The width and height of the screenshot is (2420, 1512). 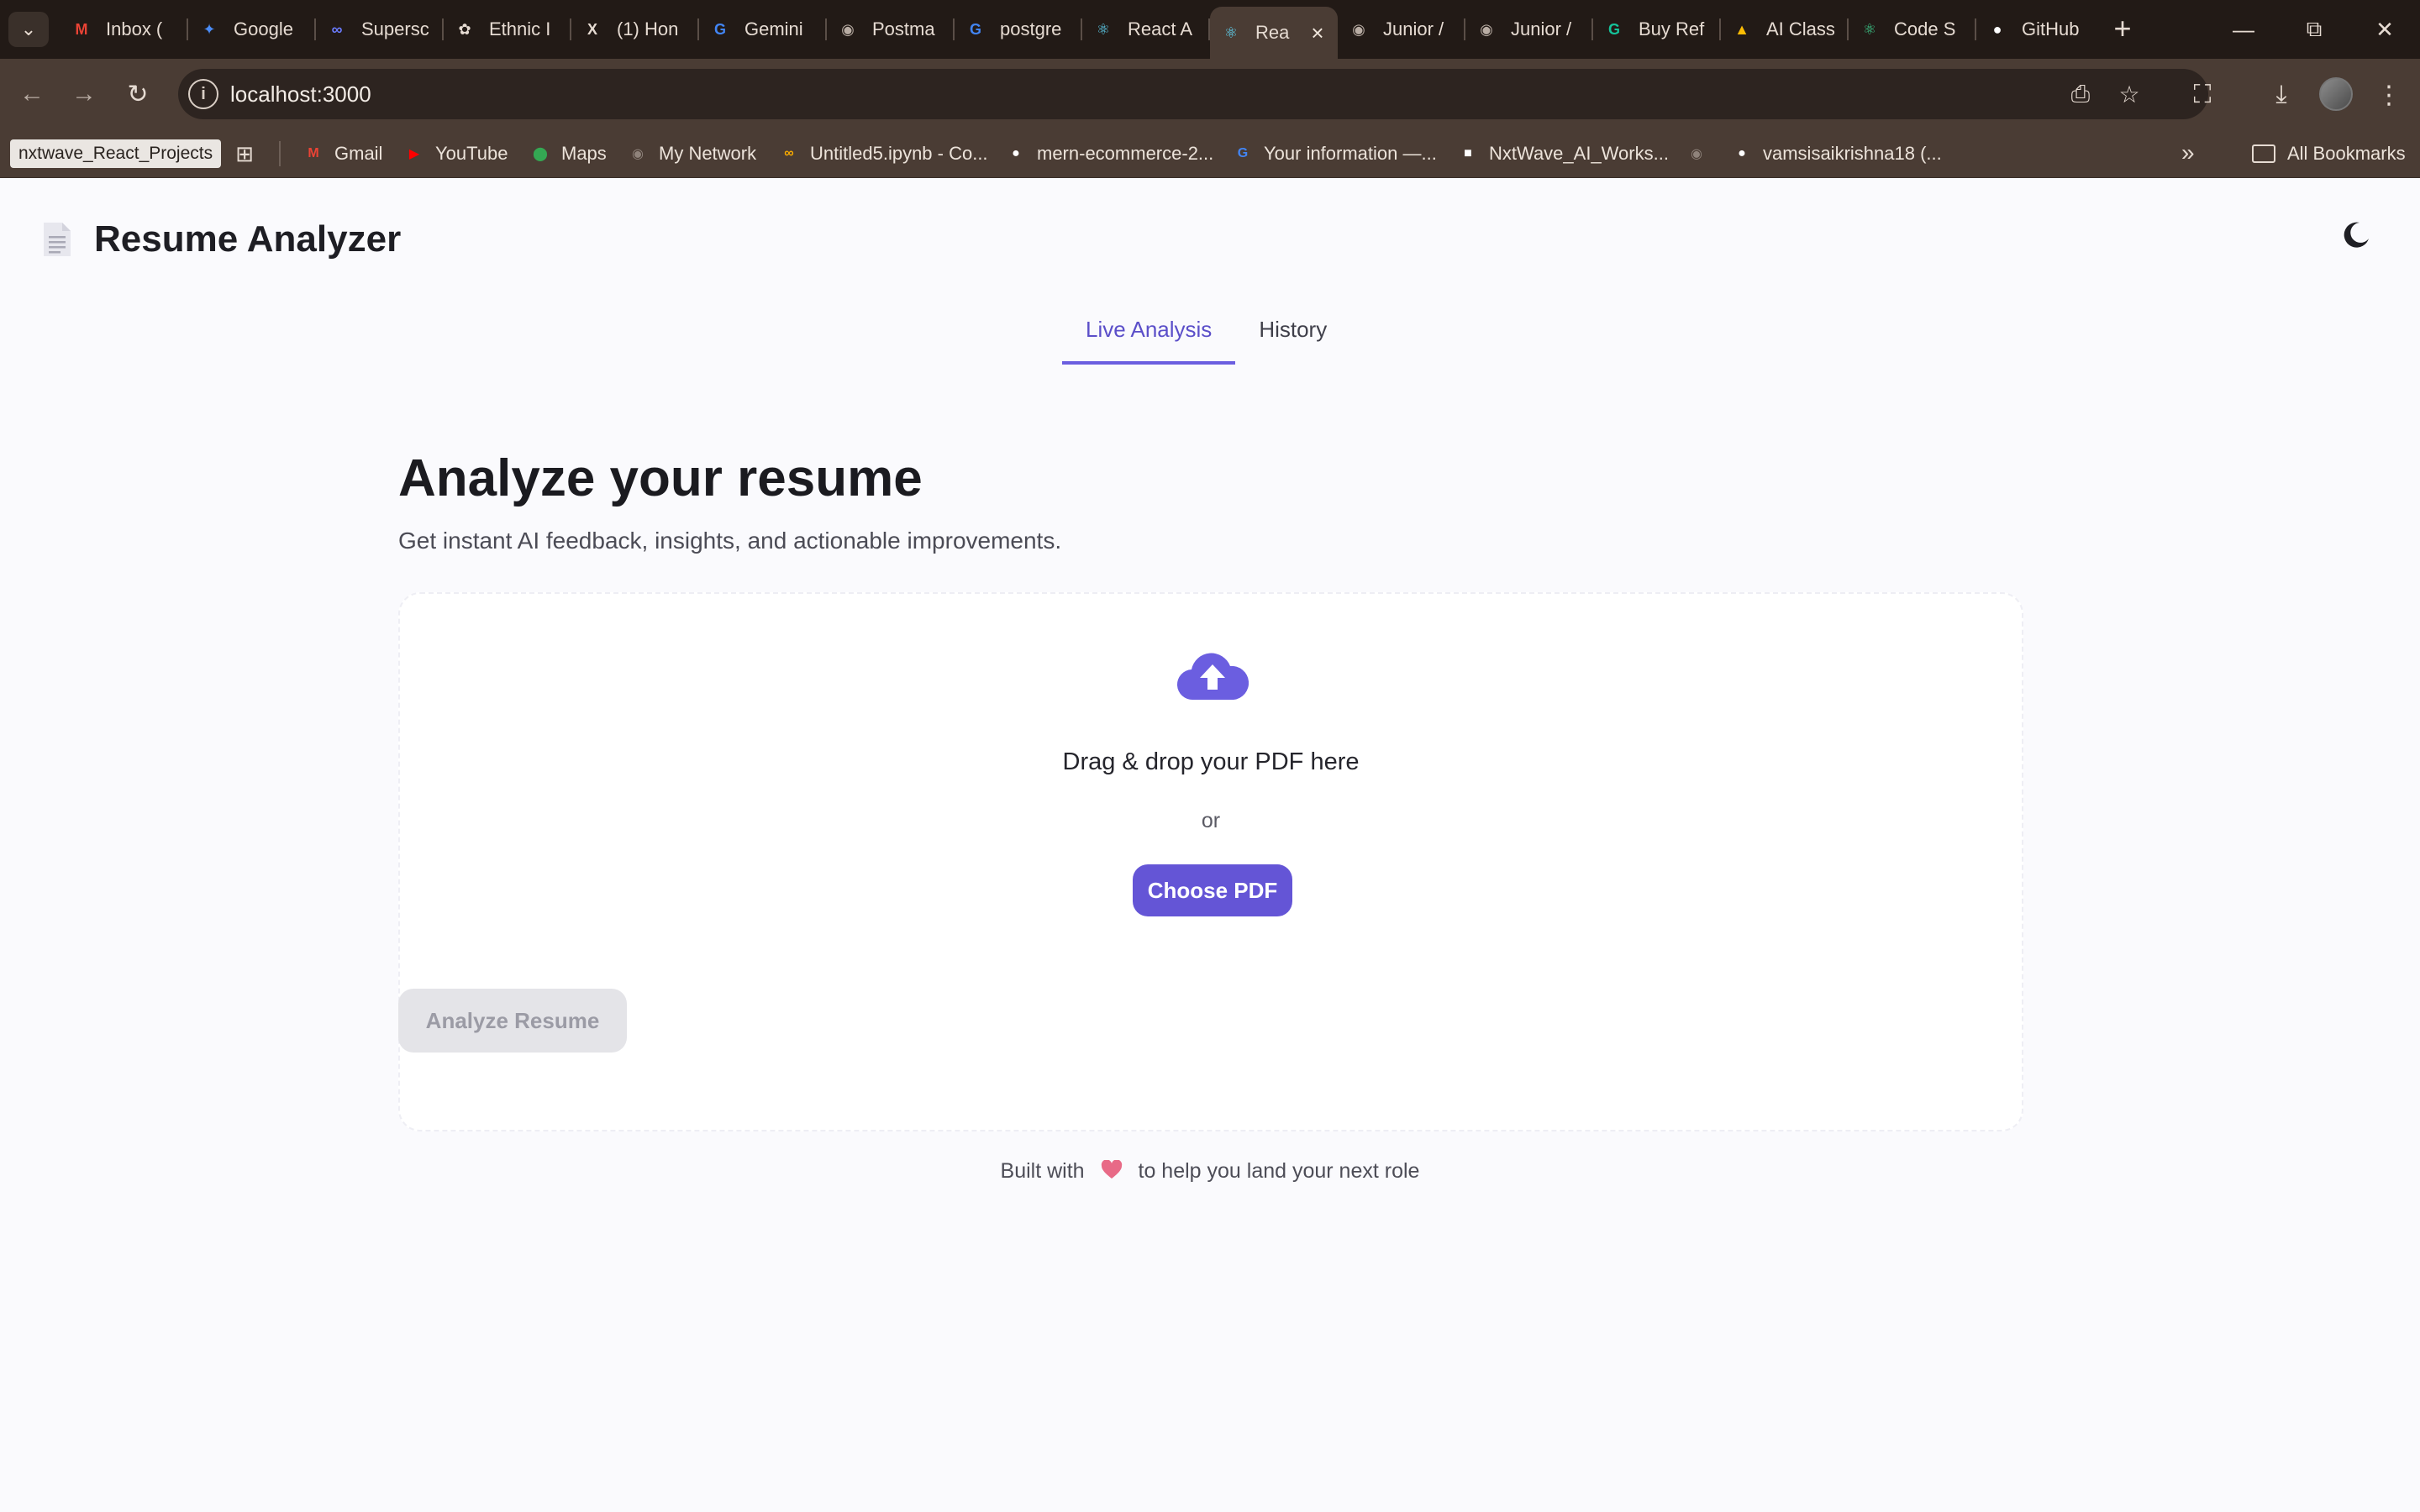 I want to click on browser-tab: Gpostgre, so click(x=1019, y=29).